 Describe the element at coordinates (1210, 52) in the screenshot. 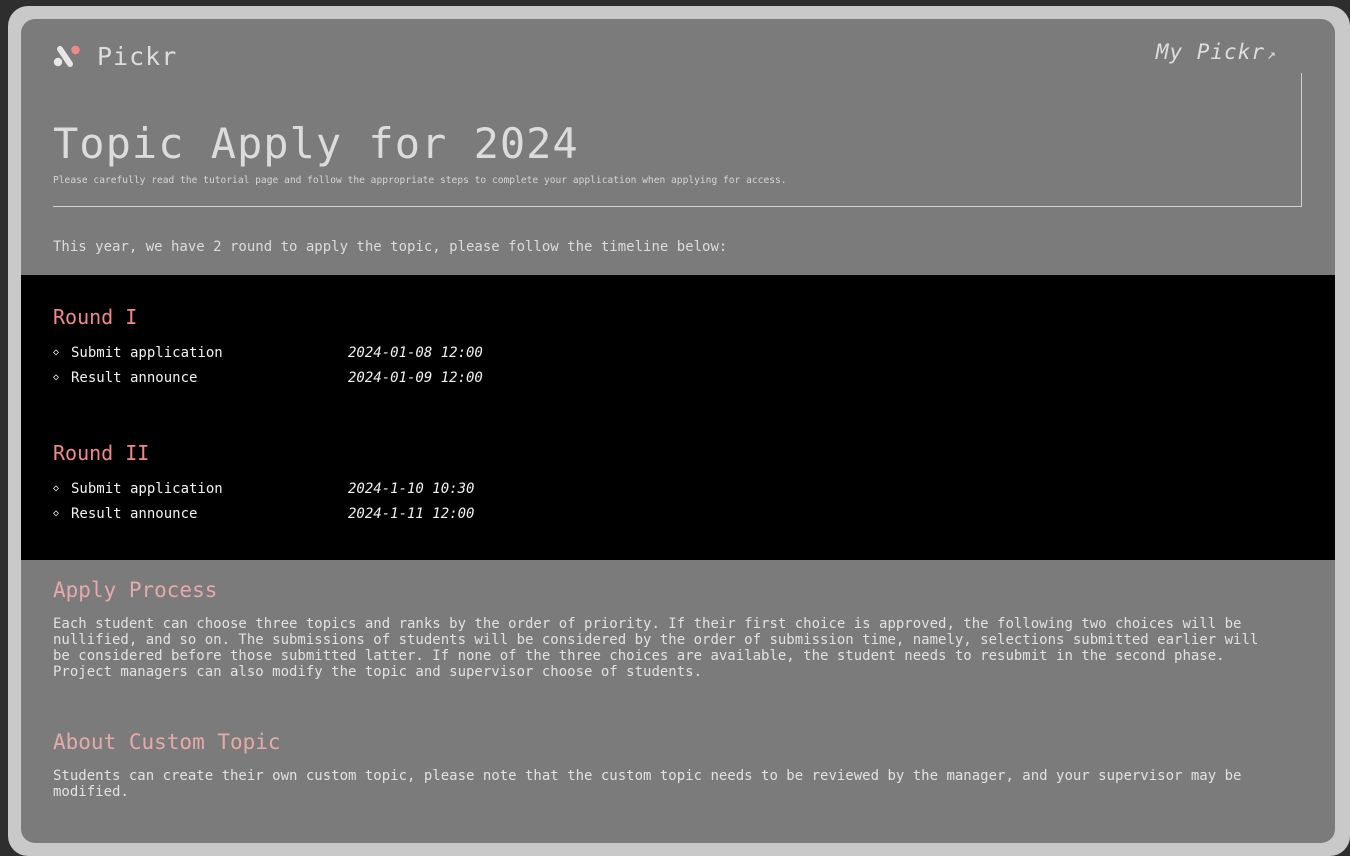

I see `my-pickr-label: My Pickr` at that location.